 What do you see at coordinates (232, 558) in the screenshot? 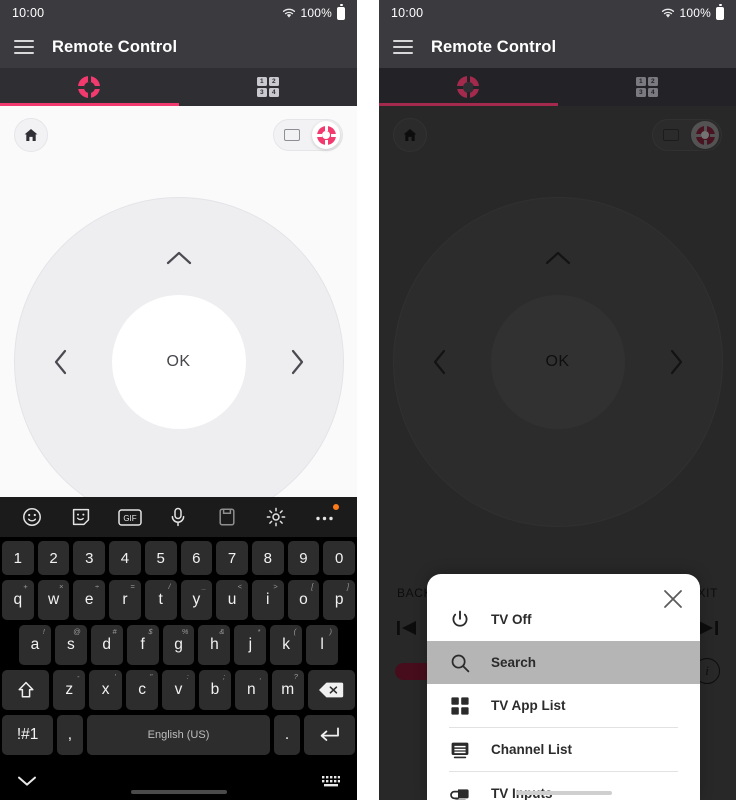
I see `key-7: 7` at bounding box center [232, 558].